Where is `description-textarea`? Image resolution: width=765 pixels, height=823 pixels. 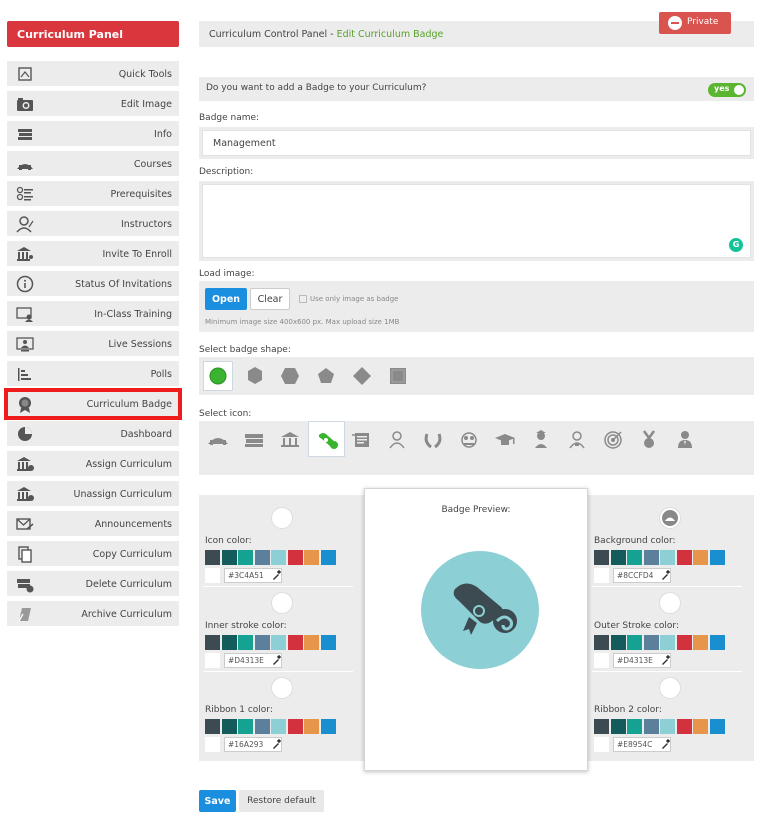 description-textarea is located at coordinates (476, 221).